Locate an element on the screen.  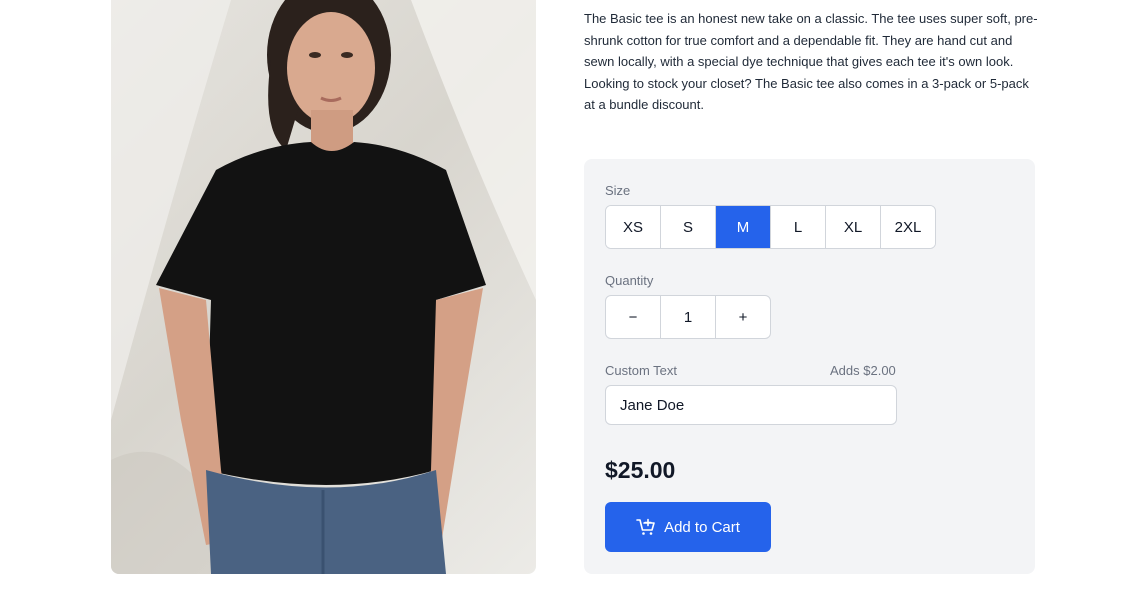
size-selector: XS S M L XL 2XL is located at coordinates (770, 227).